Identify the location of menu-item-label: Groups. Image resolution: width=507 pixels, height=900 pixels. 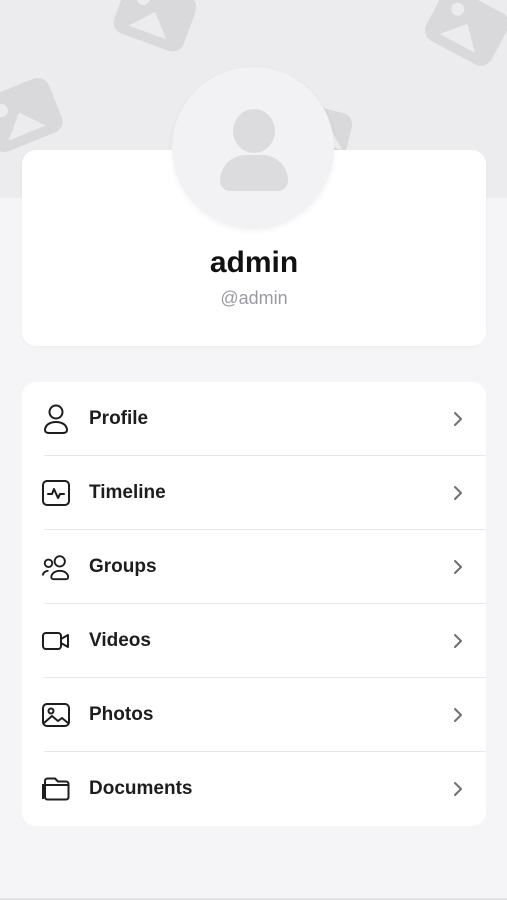
(123, 566).